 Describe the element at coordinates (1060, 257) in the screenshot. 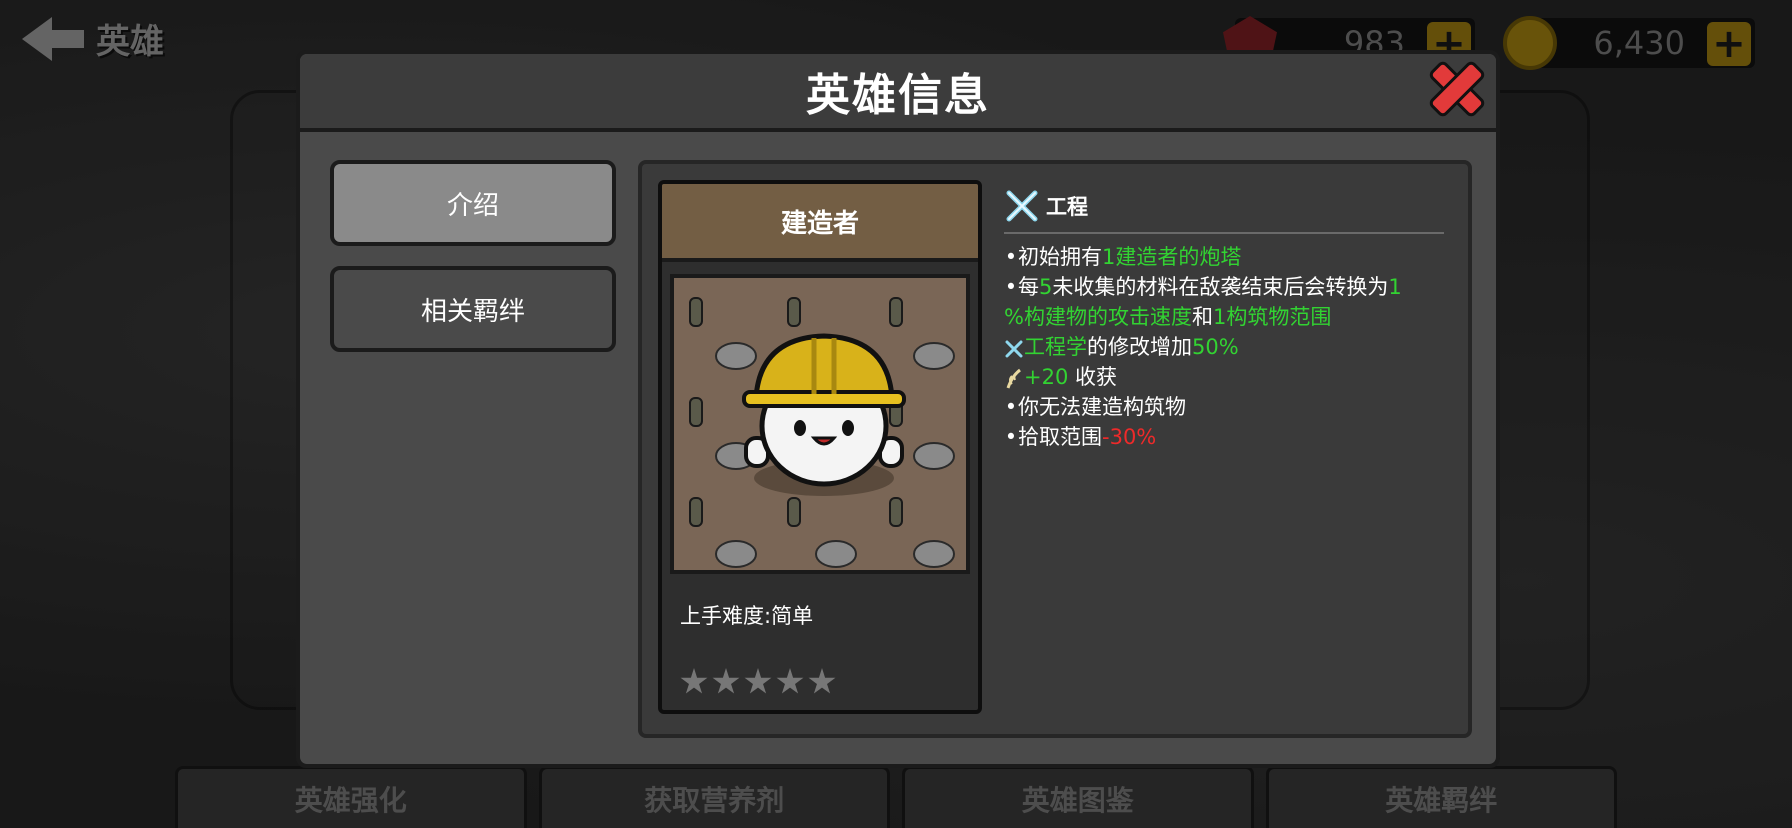

I see `stat-text: 初始拥有` at that location.